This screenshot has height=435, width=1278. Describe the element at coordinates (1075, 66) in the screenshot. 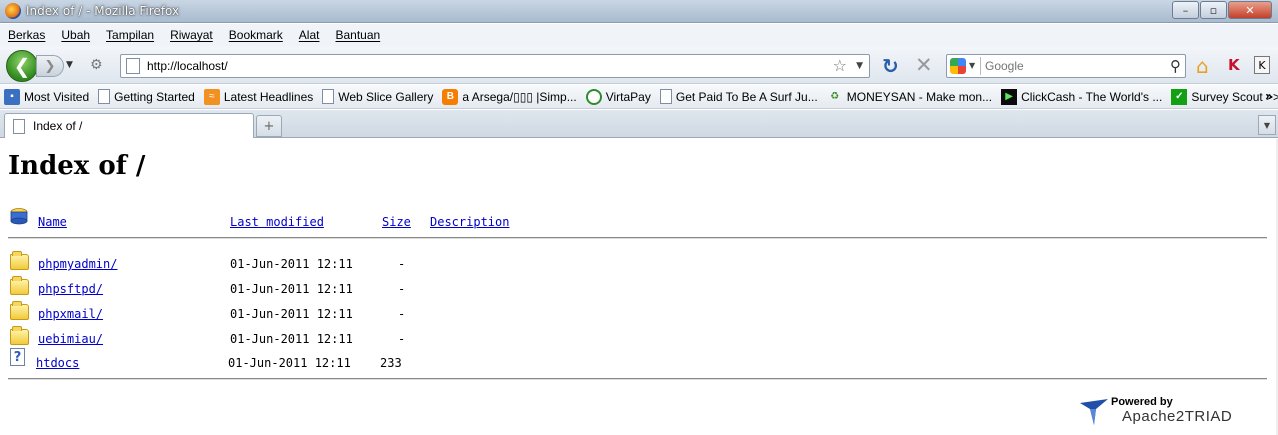

I see `search-input` at that location.